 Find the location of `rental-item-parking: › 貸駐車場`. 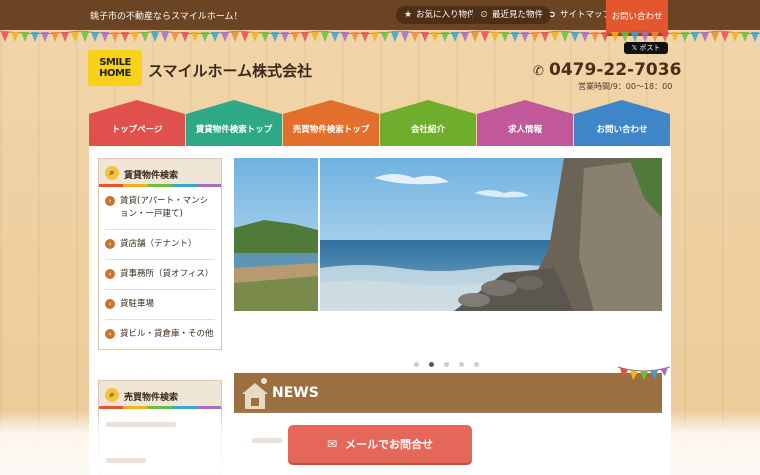

rental-item-parking: › 貸駐車場 is located at coordinates (160, 305).